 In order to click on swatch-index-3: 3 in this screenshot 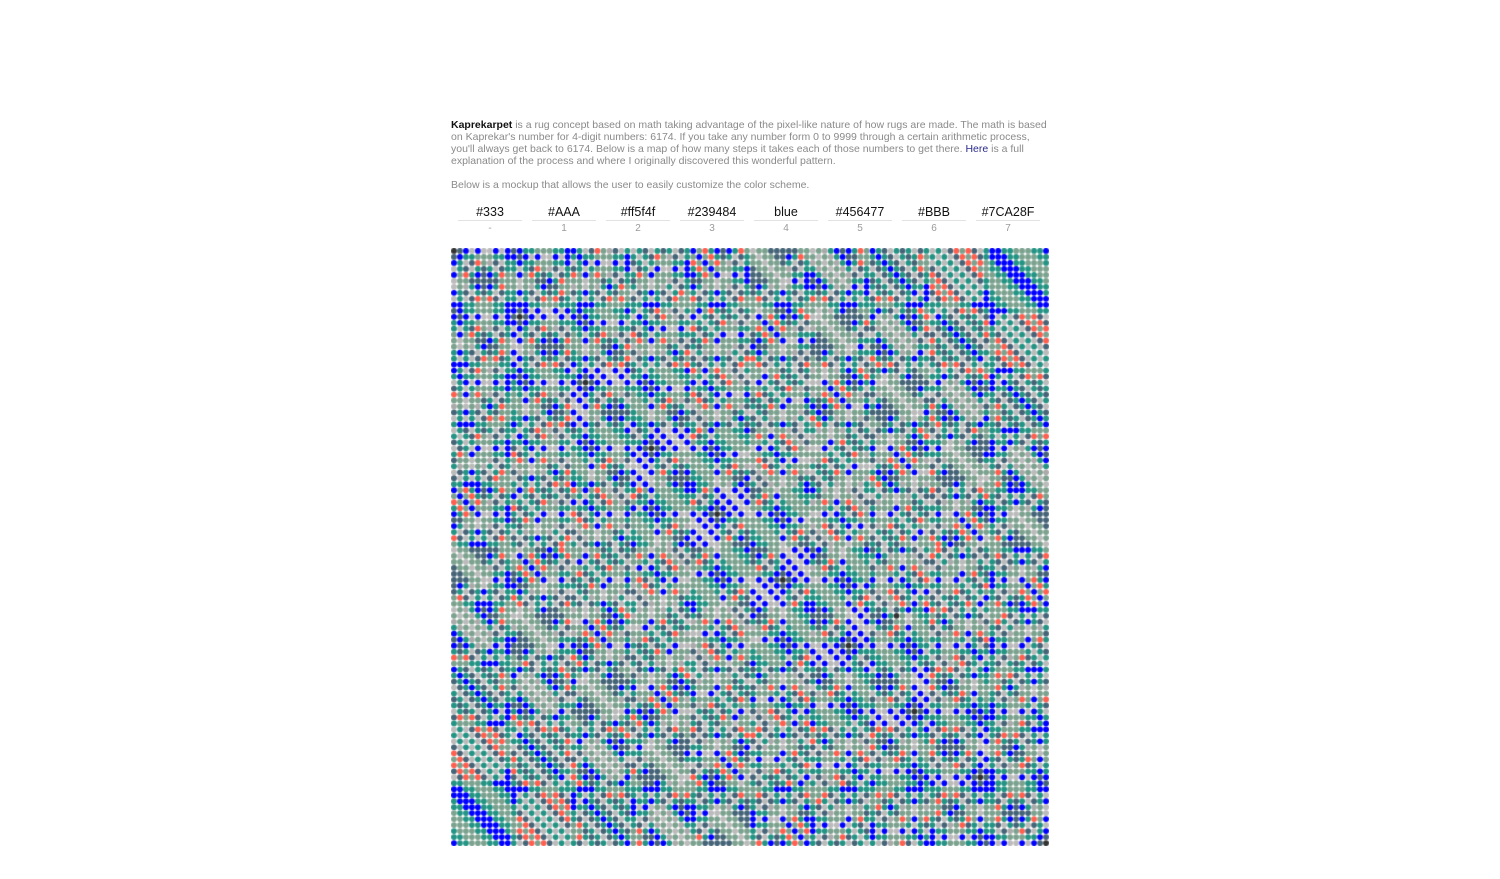, I will do `click(712, 228)`.